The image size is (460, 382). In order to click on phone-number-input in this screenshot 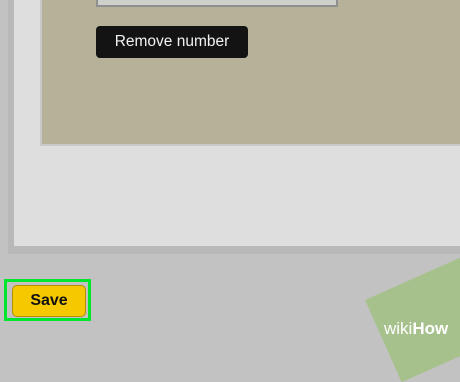, I will do `click(217, 3)`.